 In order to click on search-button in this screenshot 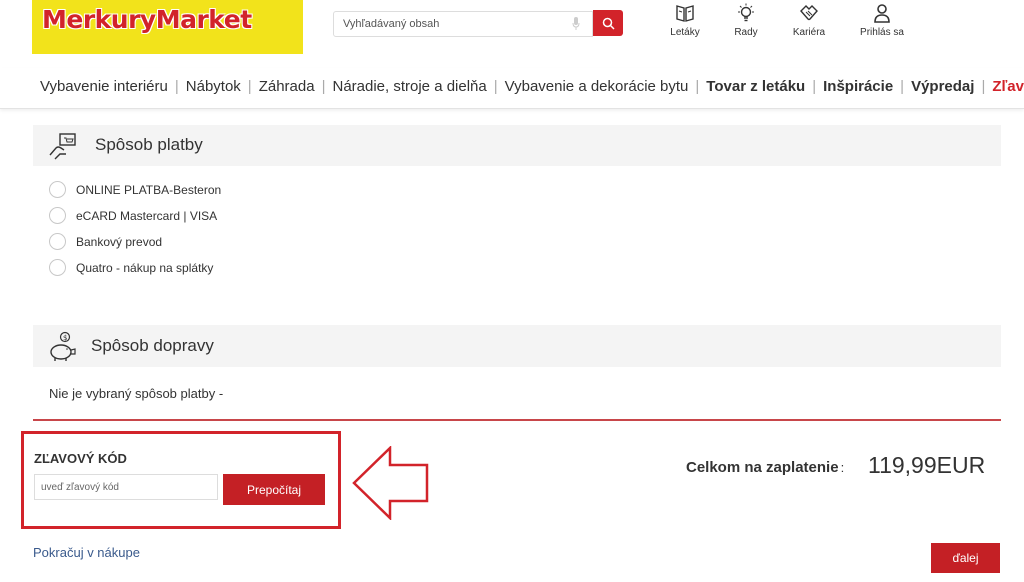, I will do `click(608, 23)`.